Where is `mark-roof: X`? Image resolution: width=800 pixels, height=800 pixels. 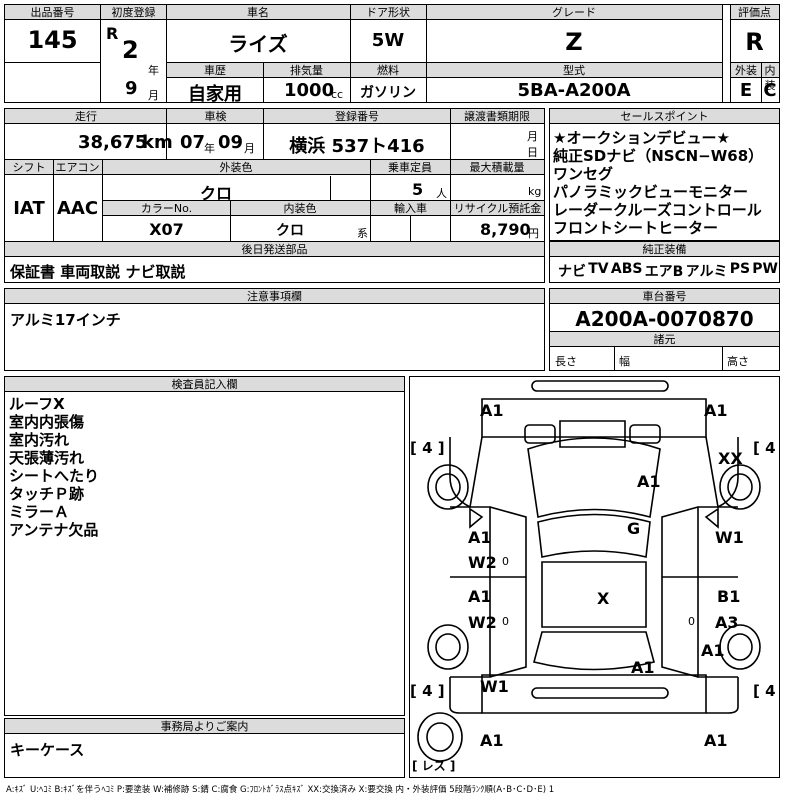
mark-roof: X is located at coordinates (603, 598).